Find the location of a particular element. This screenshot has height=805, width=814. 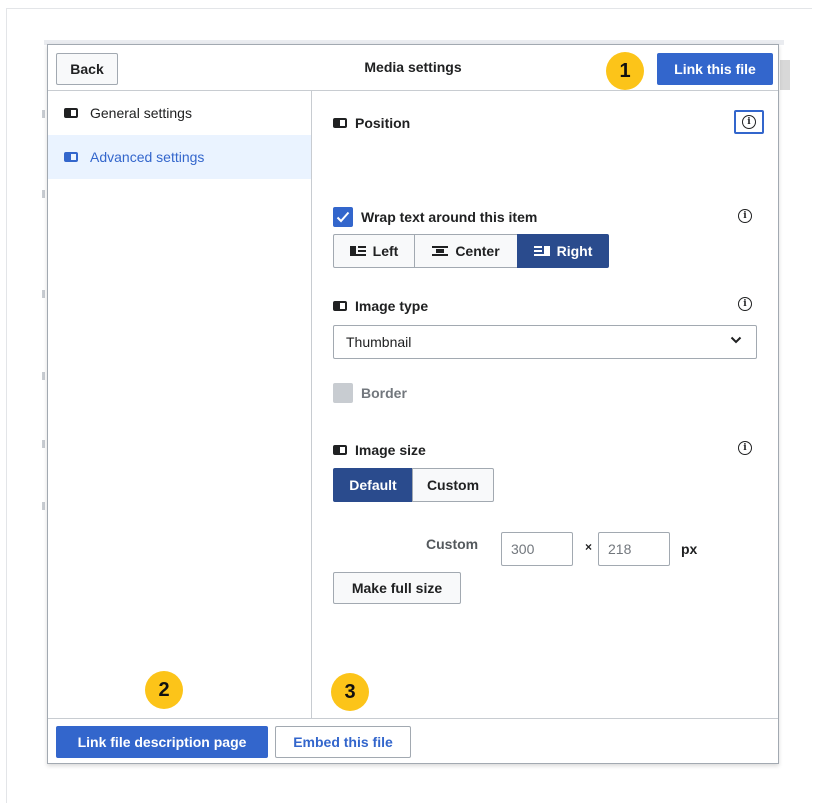

align-right-button: Right is located at coordinates (563, 251).